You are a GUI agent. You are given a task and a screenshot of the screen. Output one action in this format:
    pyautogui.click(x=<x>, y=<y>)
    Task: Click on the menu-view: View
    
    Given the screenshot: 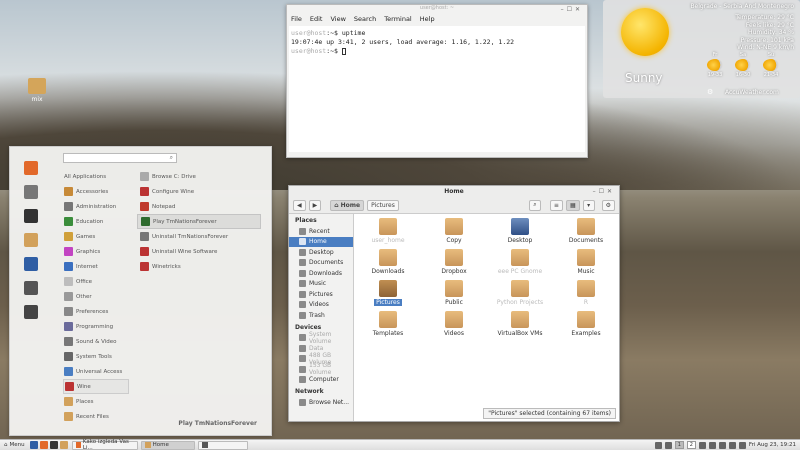 What is the action you would take?
    pyautogui.click(x=337, y=20)
    